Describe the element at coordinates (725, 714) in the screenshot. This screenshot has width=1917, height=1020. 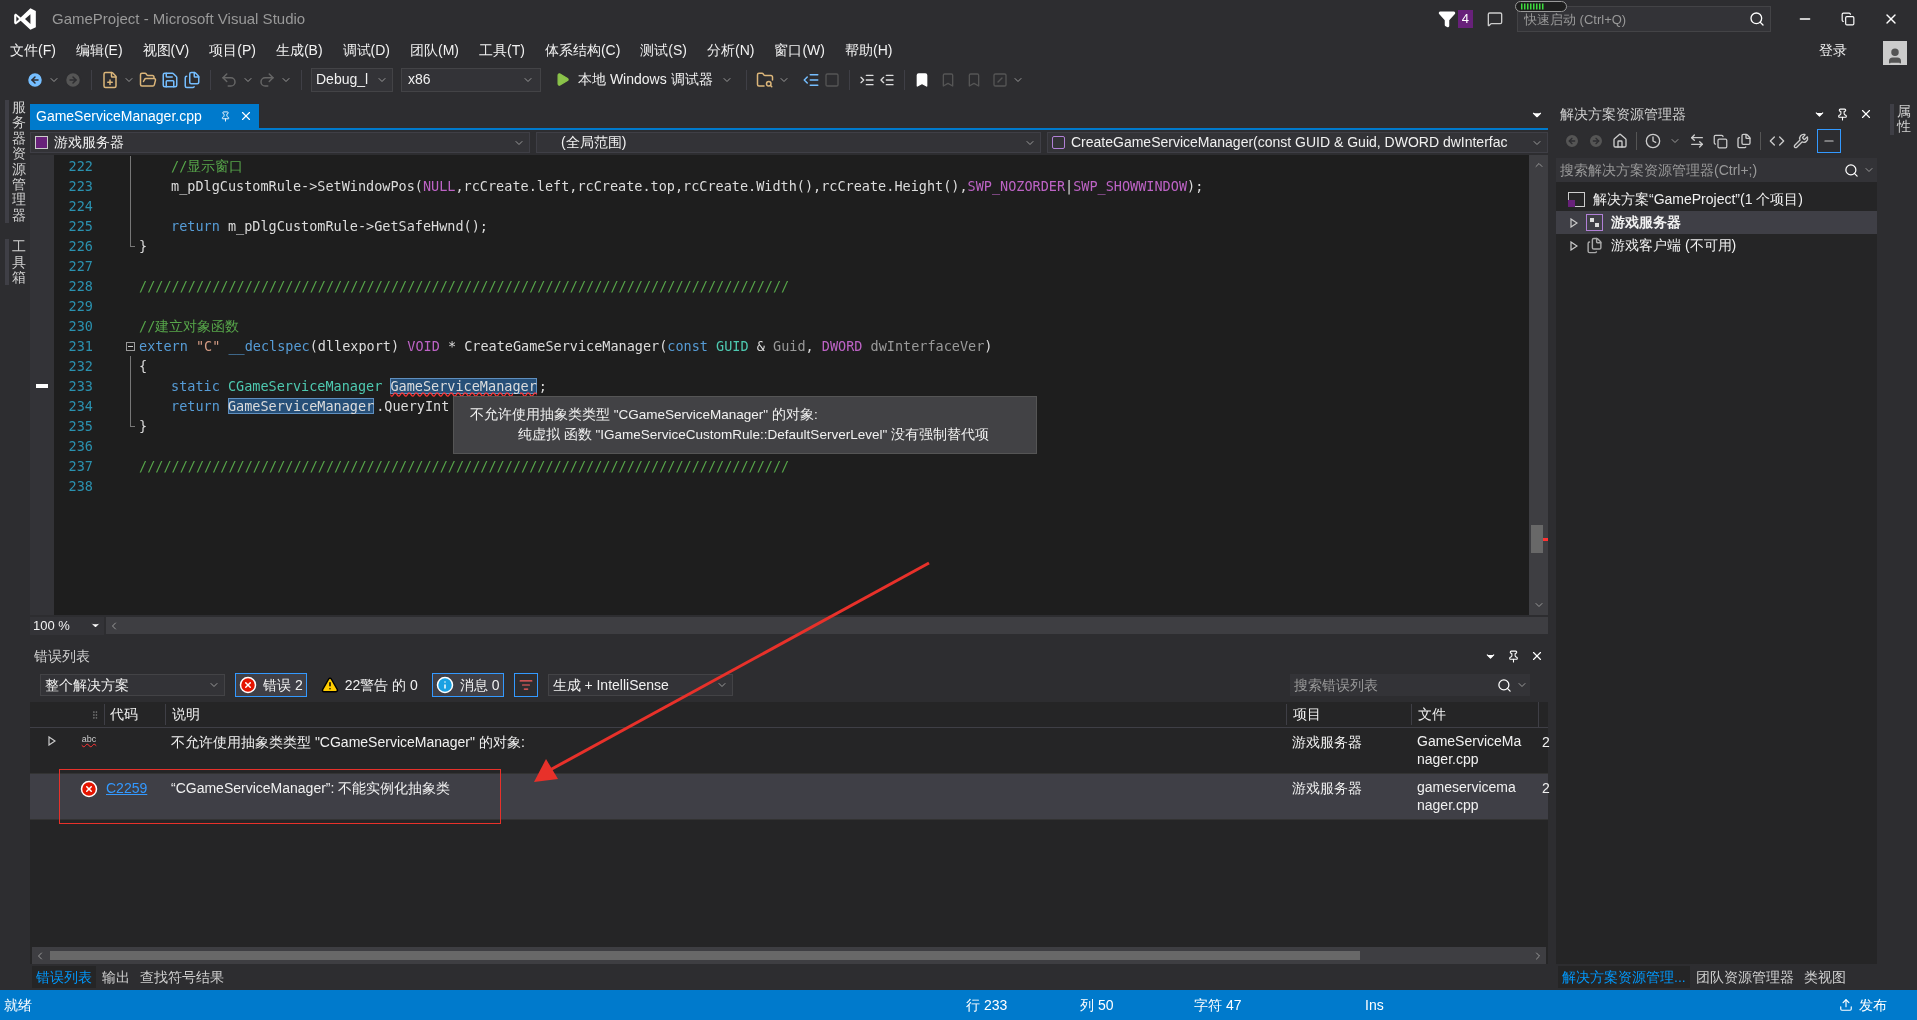
I see `column-header: 说明` at that location.